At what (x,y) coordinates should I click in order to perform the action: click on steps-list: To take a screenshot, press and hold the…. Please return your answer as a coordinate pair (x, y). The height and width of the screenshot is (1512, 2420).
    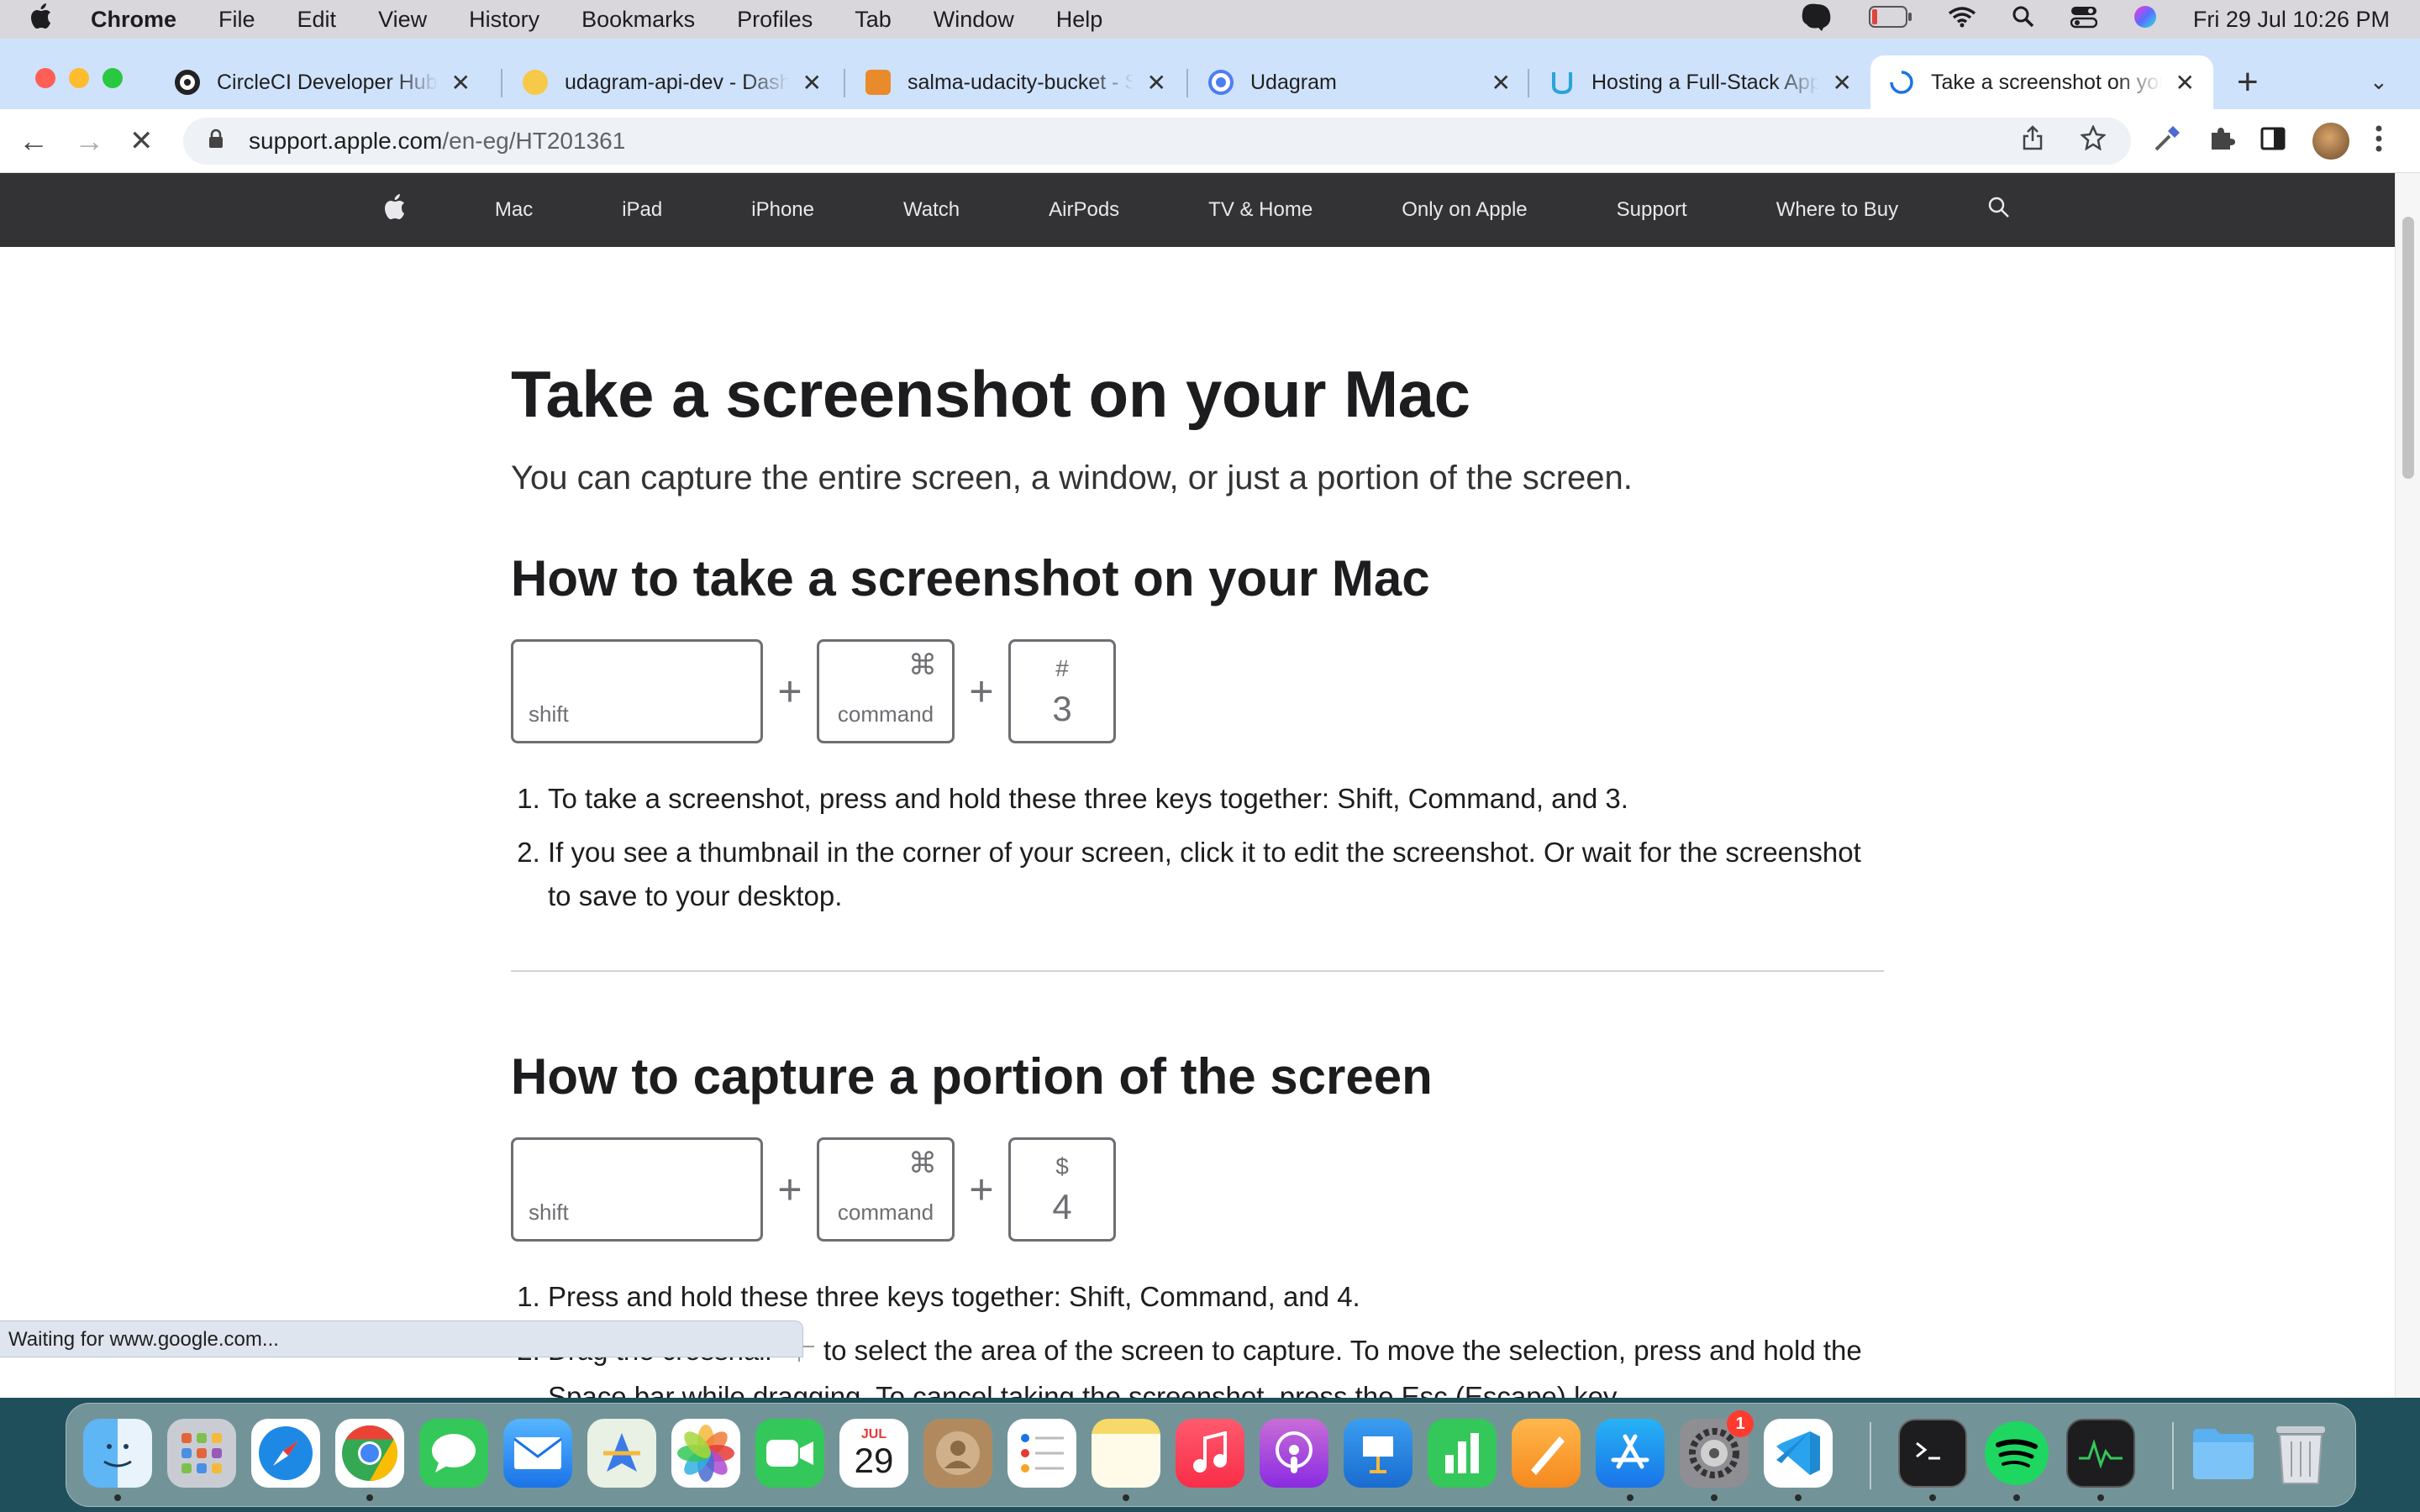
    Looking at the image, I should click on (1197, 847).